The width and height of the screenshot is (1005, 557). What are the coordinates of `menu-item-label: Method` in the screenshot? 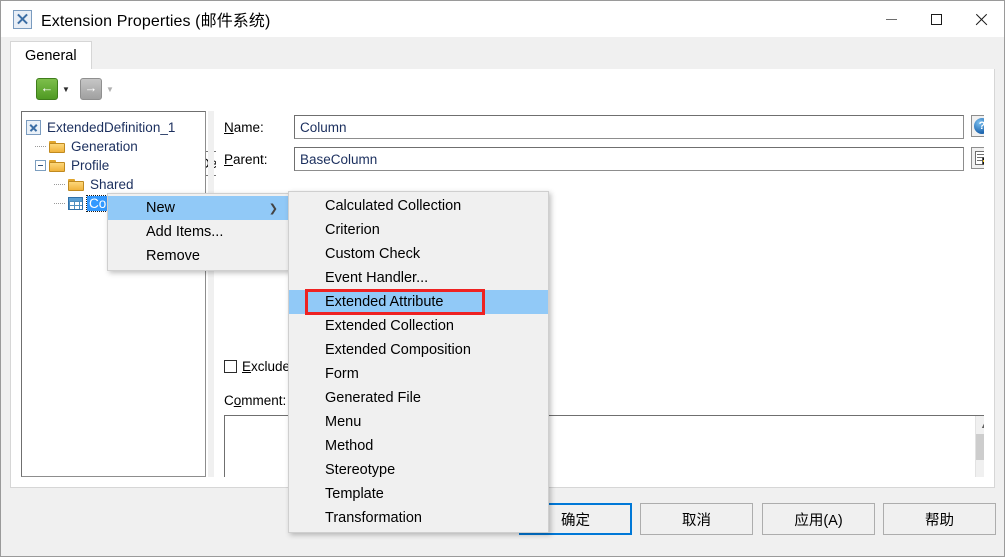 It's located at (349, 446).